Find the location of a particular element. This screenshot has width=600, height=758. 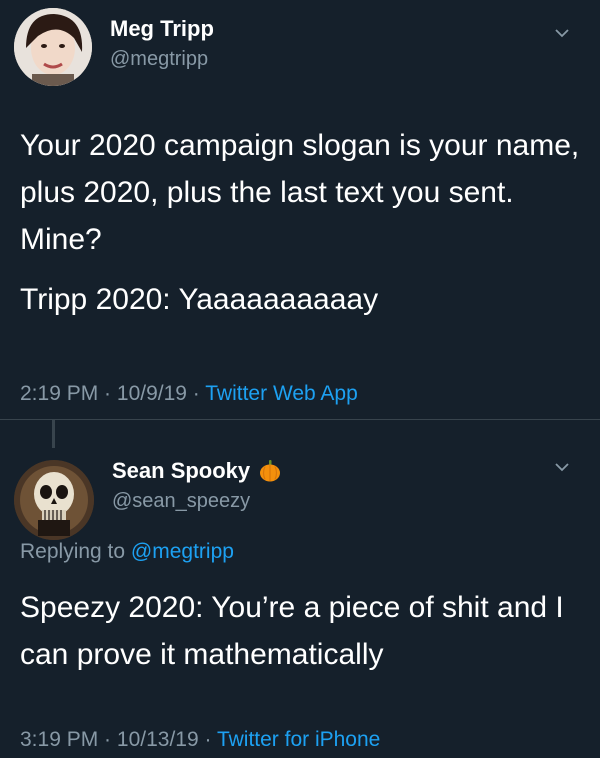

display-name-row: Sean Spooky is located at coordinates (197, 471).